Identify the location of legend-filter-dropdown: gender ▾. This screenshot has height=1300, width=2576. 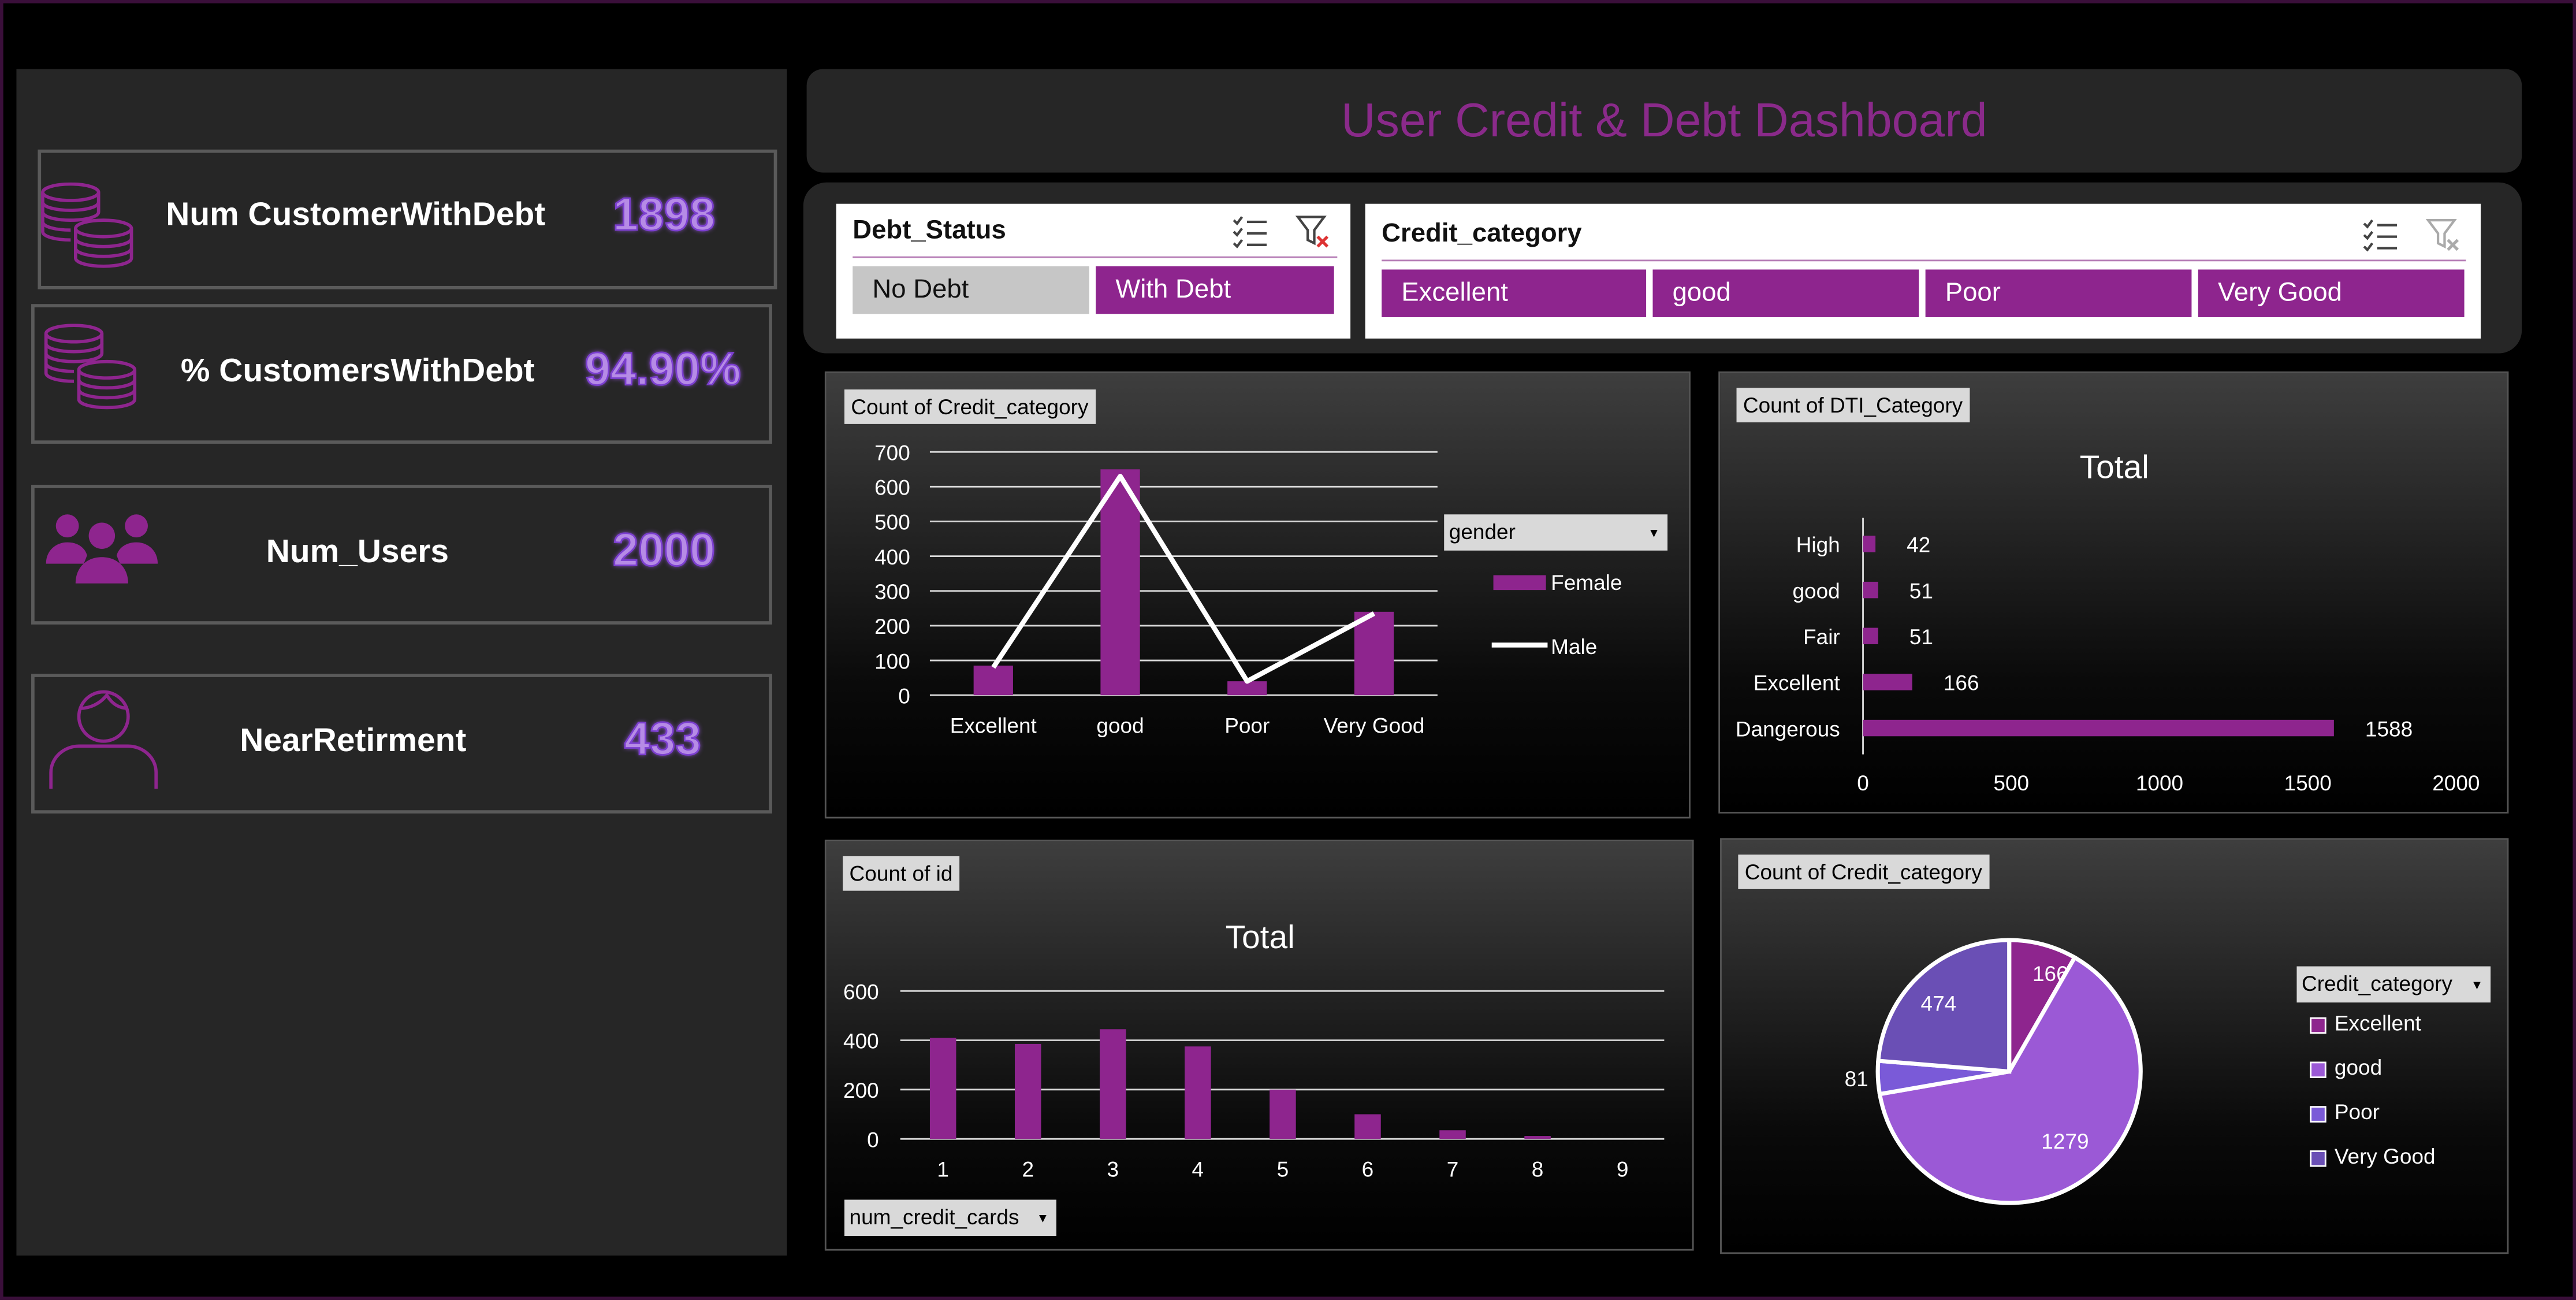
(1556, 532).